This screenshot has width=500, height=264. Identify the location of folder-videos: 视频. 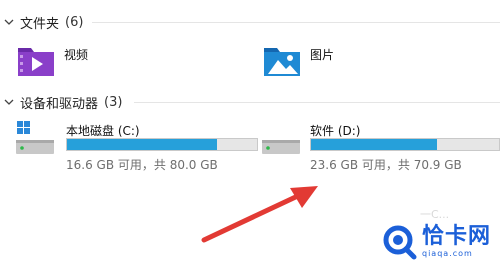
(52, 60).